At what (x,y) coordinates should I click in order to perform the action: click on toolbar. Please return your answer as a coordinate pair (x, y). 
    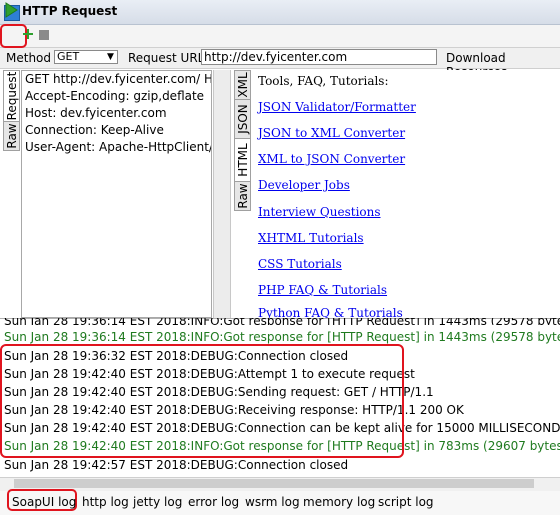
    Looking at the image, I should click on (280, 36).